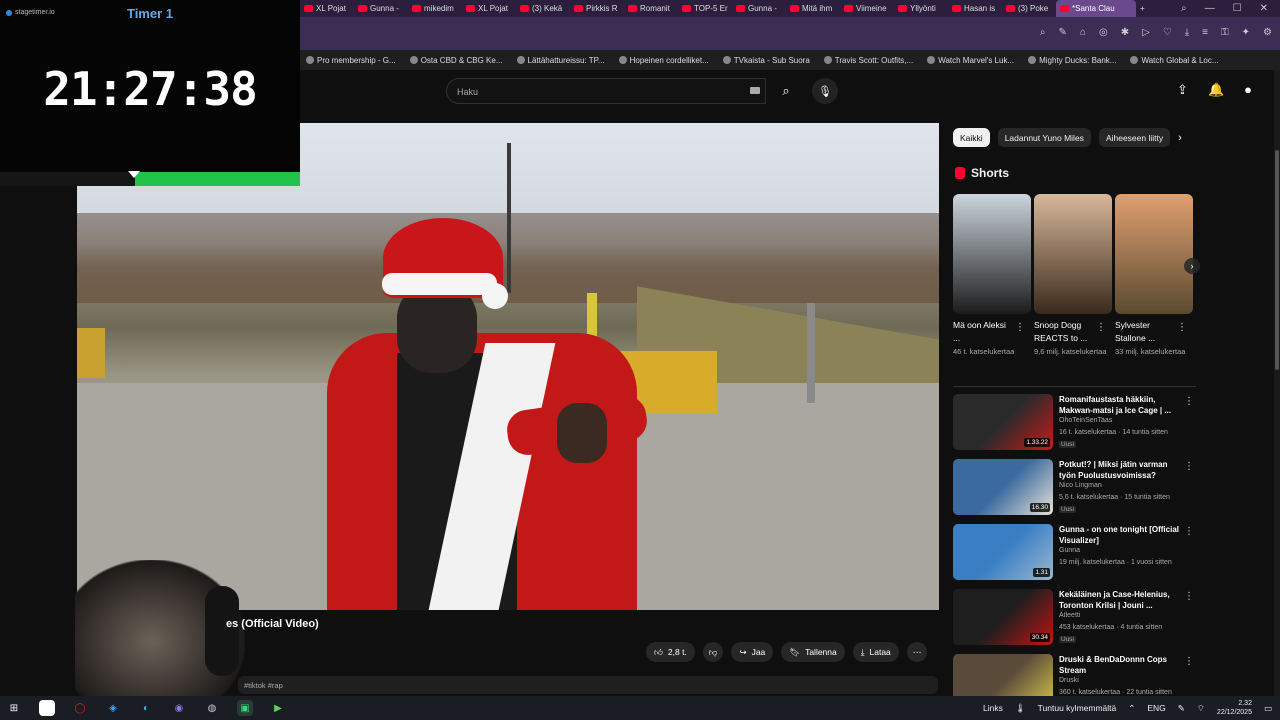  I want to click on notifications-icon: ▭, so click(1268, 708).